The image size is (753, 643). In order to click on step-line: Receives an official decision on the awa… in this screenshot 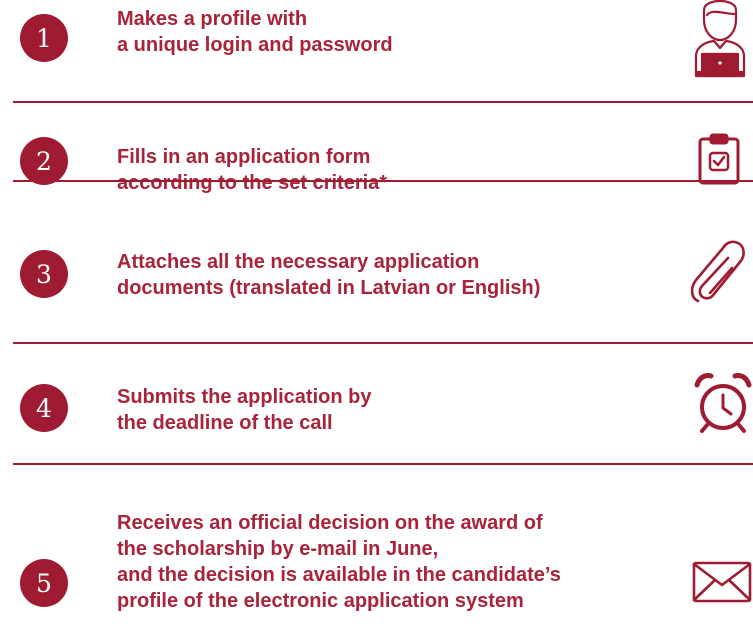, I will do `click(330, 523)`.